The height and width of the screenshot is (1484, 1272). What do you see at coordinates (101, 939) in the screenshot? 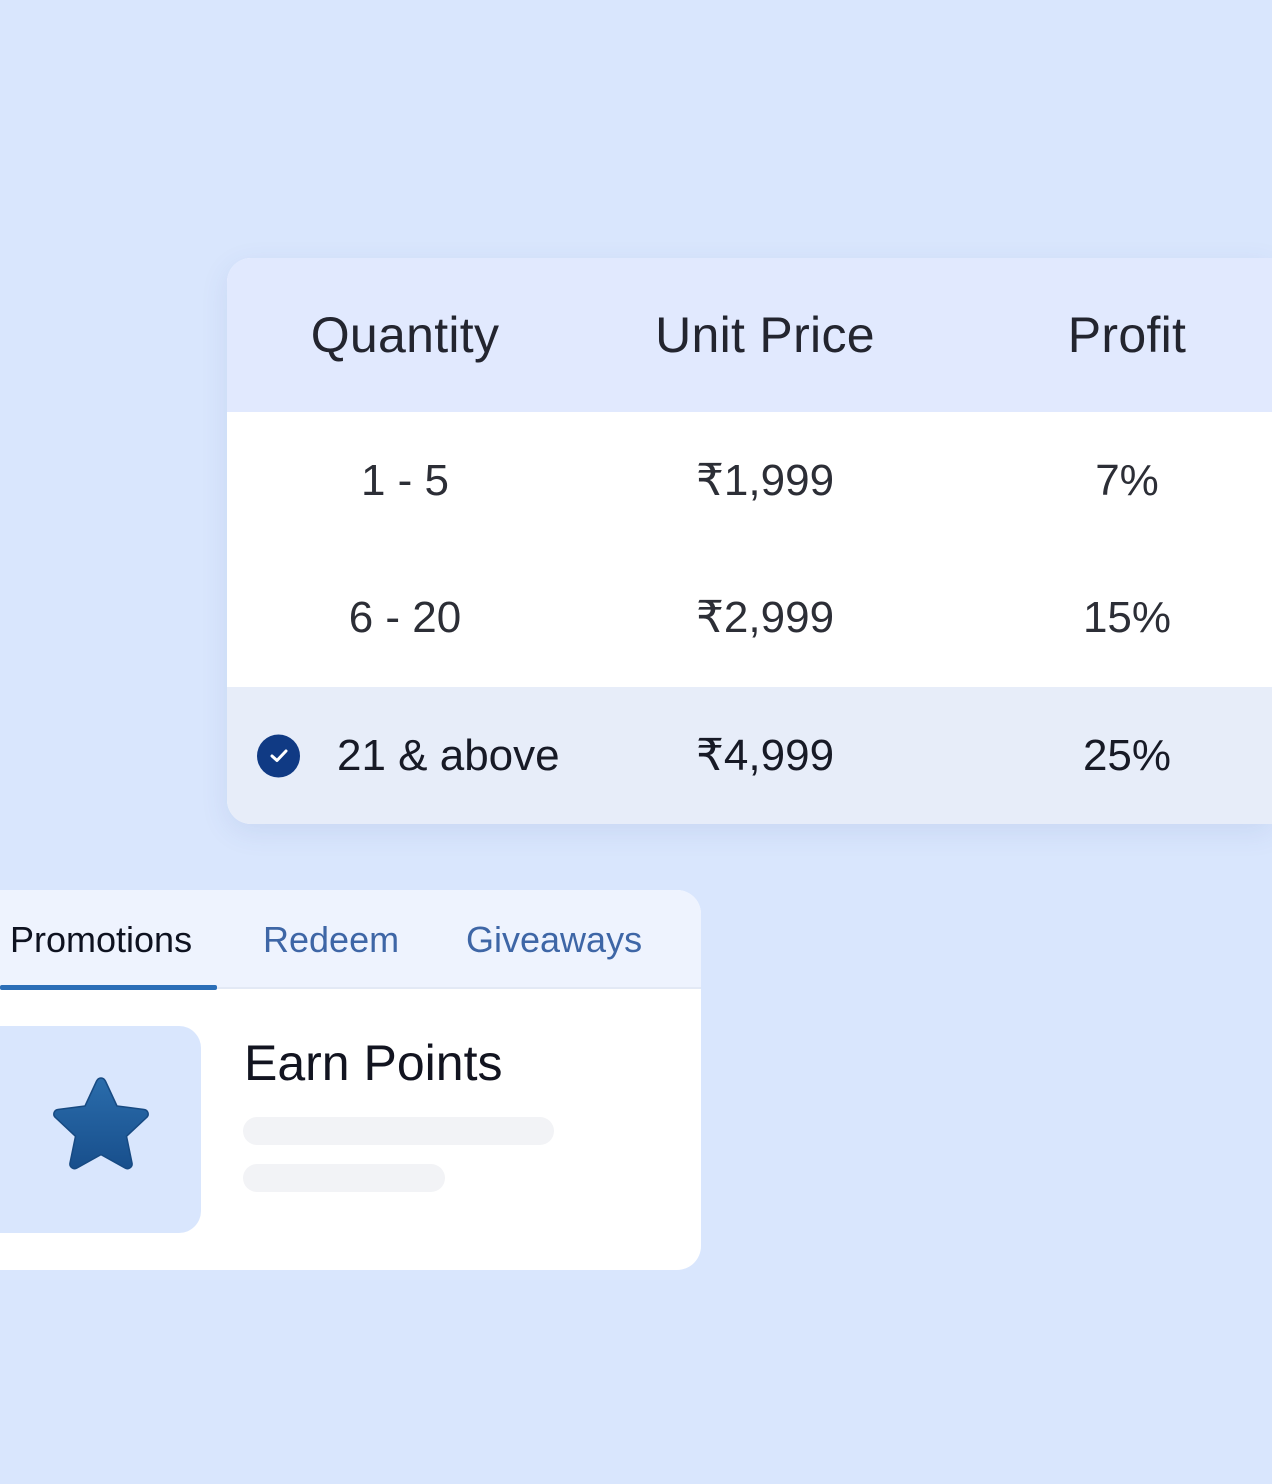
I see `tab-promotions: Promotions` at bounding box center [101, 939].